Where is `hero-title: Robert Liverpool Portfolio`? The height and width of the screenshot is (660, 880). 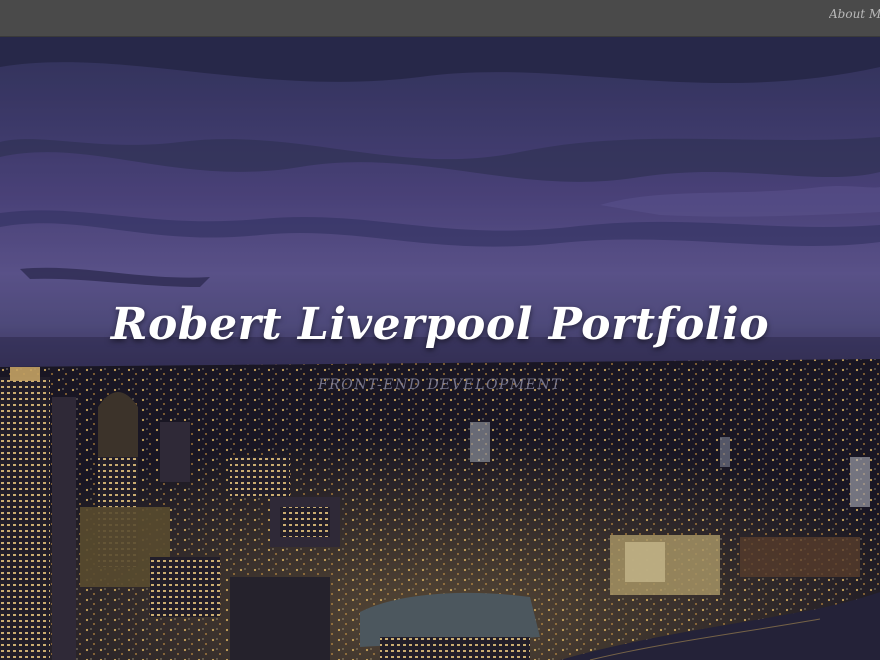 hero-title: Robert Liverpool Portfolio is located at coordinates (440, 324).